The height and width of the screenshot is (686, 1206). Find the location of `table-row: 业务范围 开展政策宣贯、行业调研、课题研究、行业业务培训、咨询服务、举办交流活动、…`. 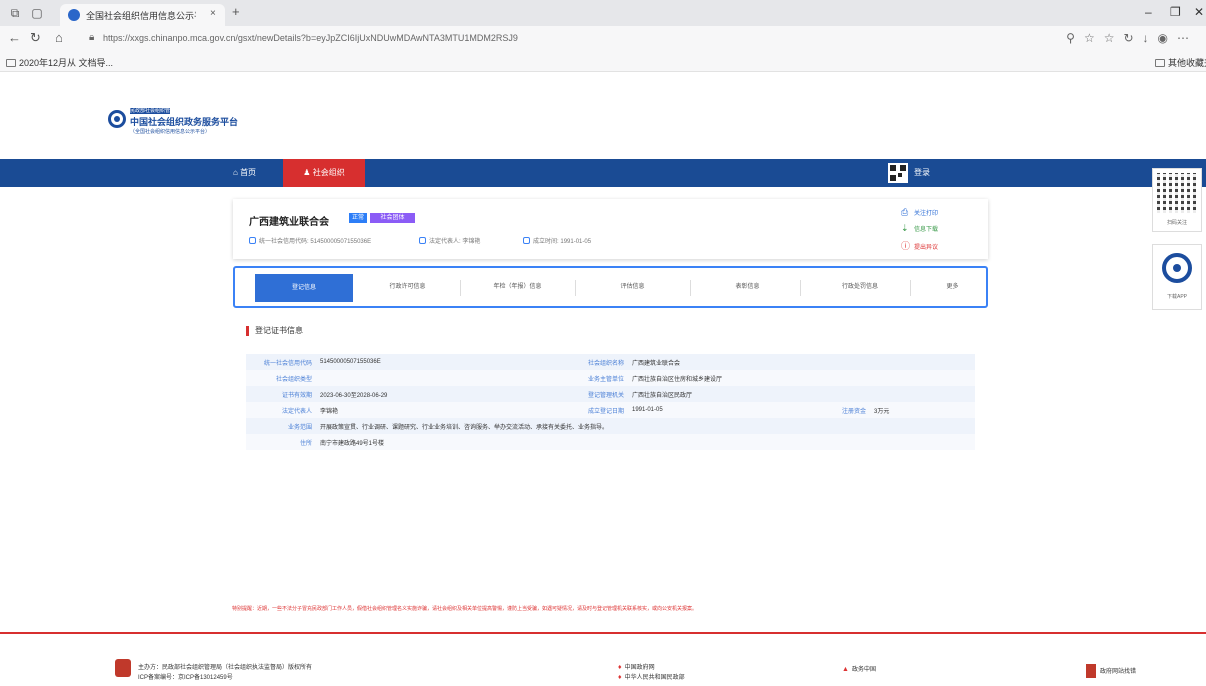

table-row: 业务范围 开展政策宣贯、行业调研、课题研究、行业业务培训、咨询服务、举办交流活动、… is located at coordinates (610, 426).